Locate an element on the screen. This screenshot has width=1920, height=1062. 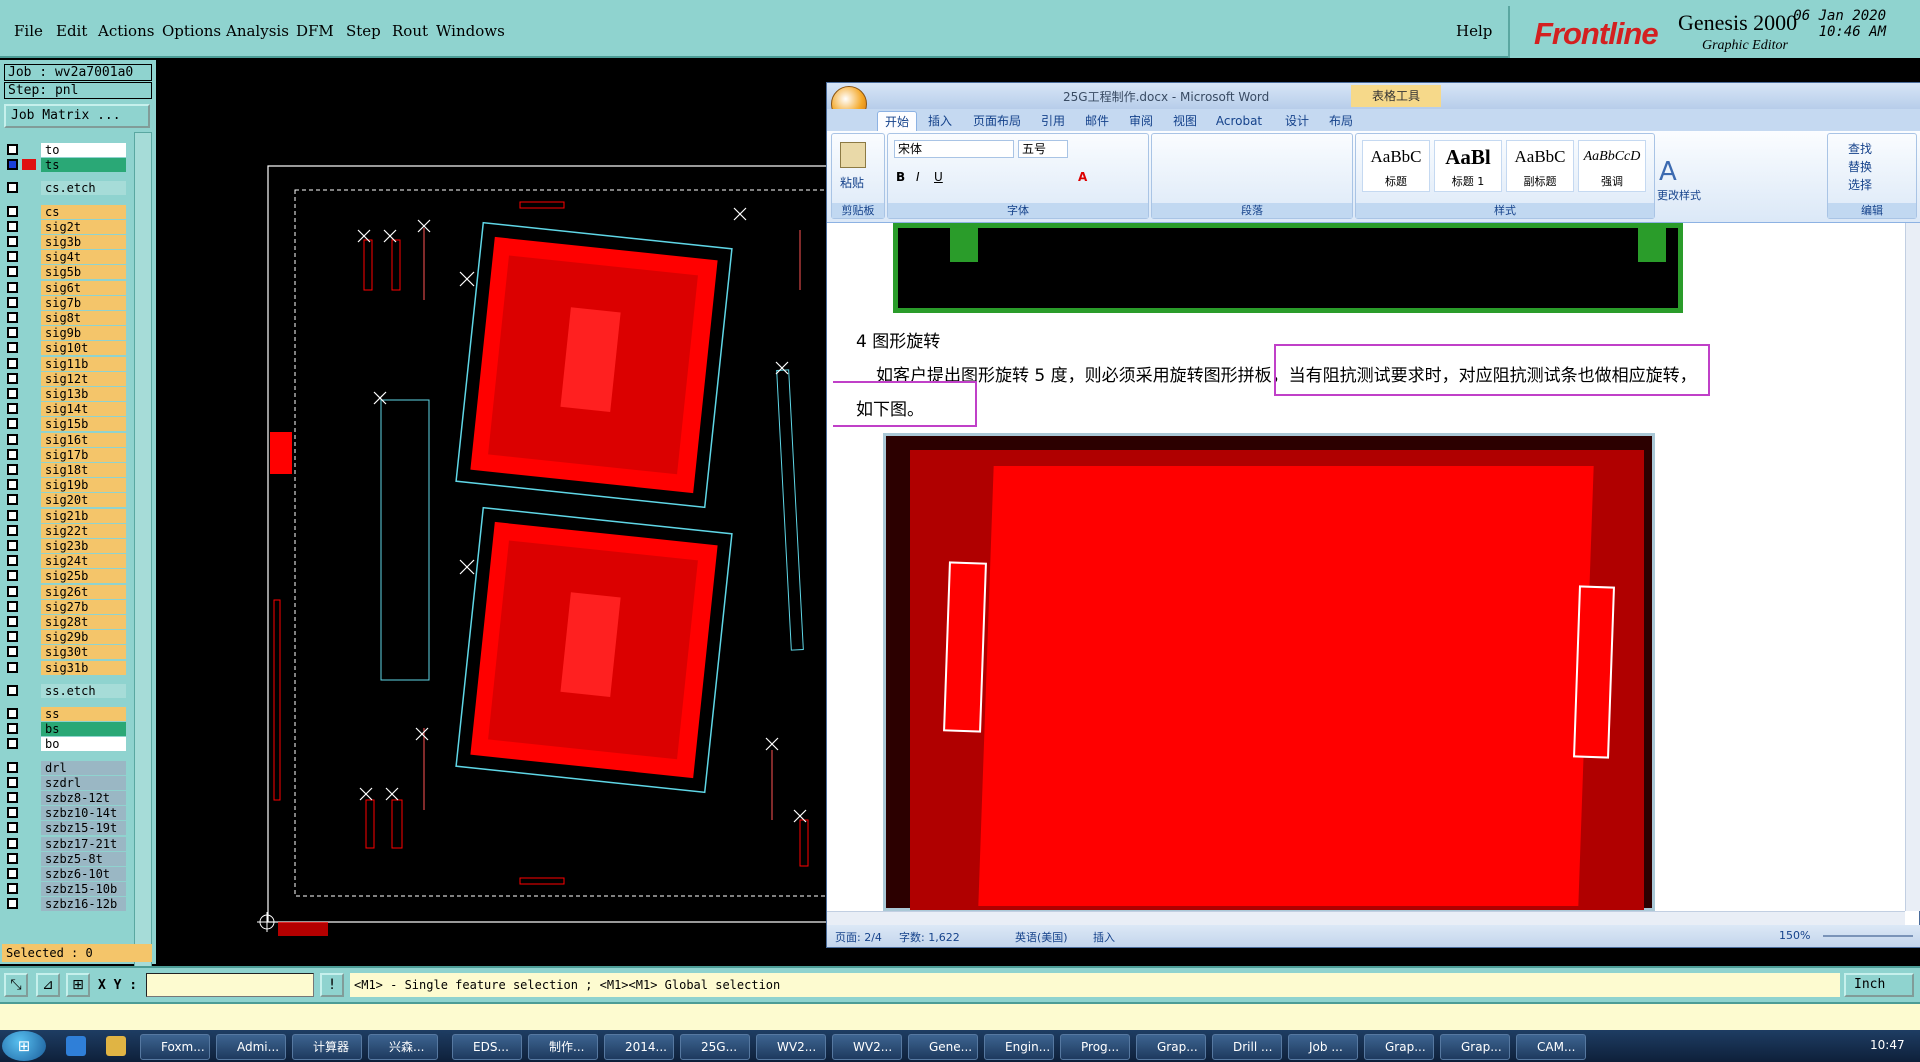
tab-references: 引用 is located at coordinates (1053, 121).